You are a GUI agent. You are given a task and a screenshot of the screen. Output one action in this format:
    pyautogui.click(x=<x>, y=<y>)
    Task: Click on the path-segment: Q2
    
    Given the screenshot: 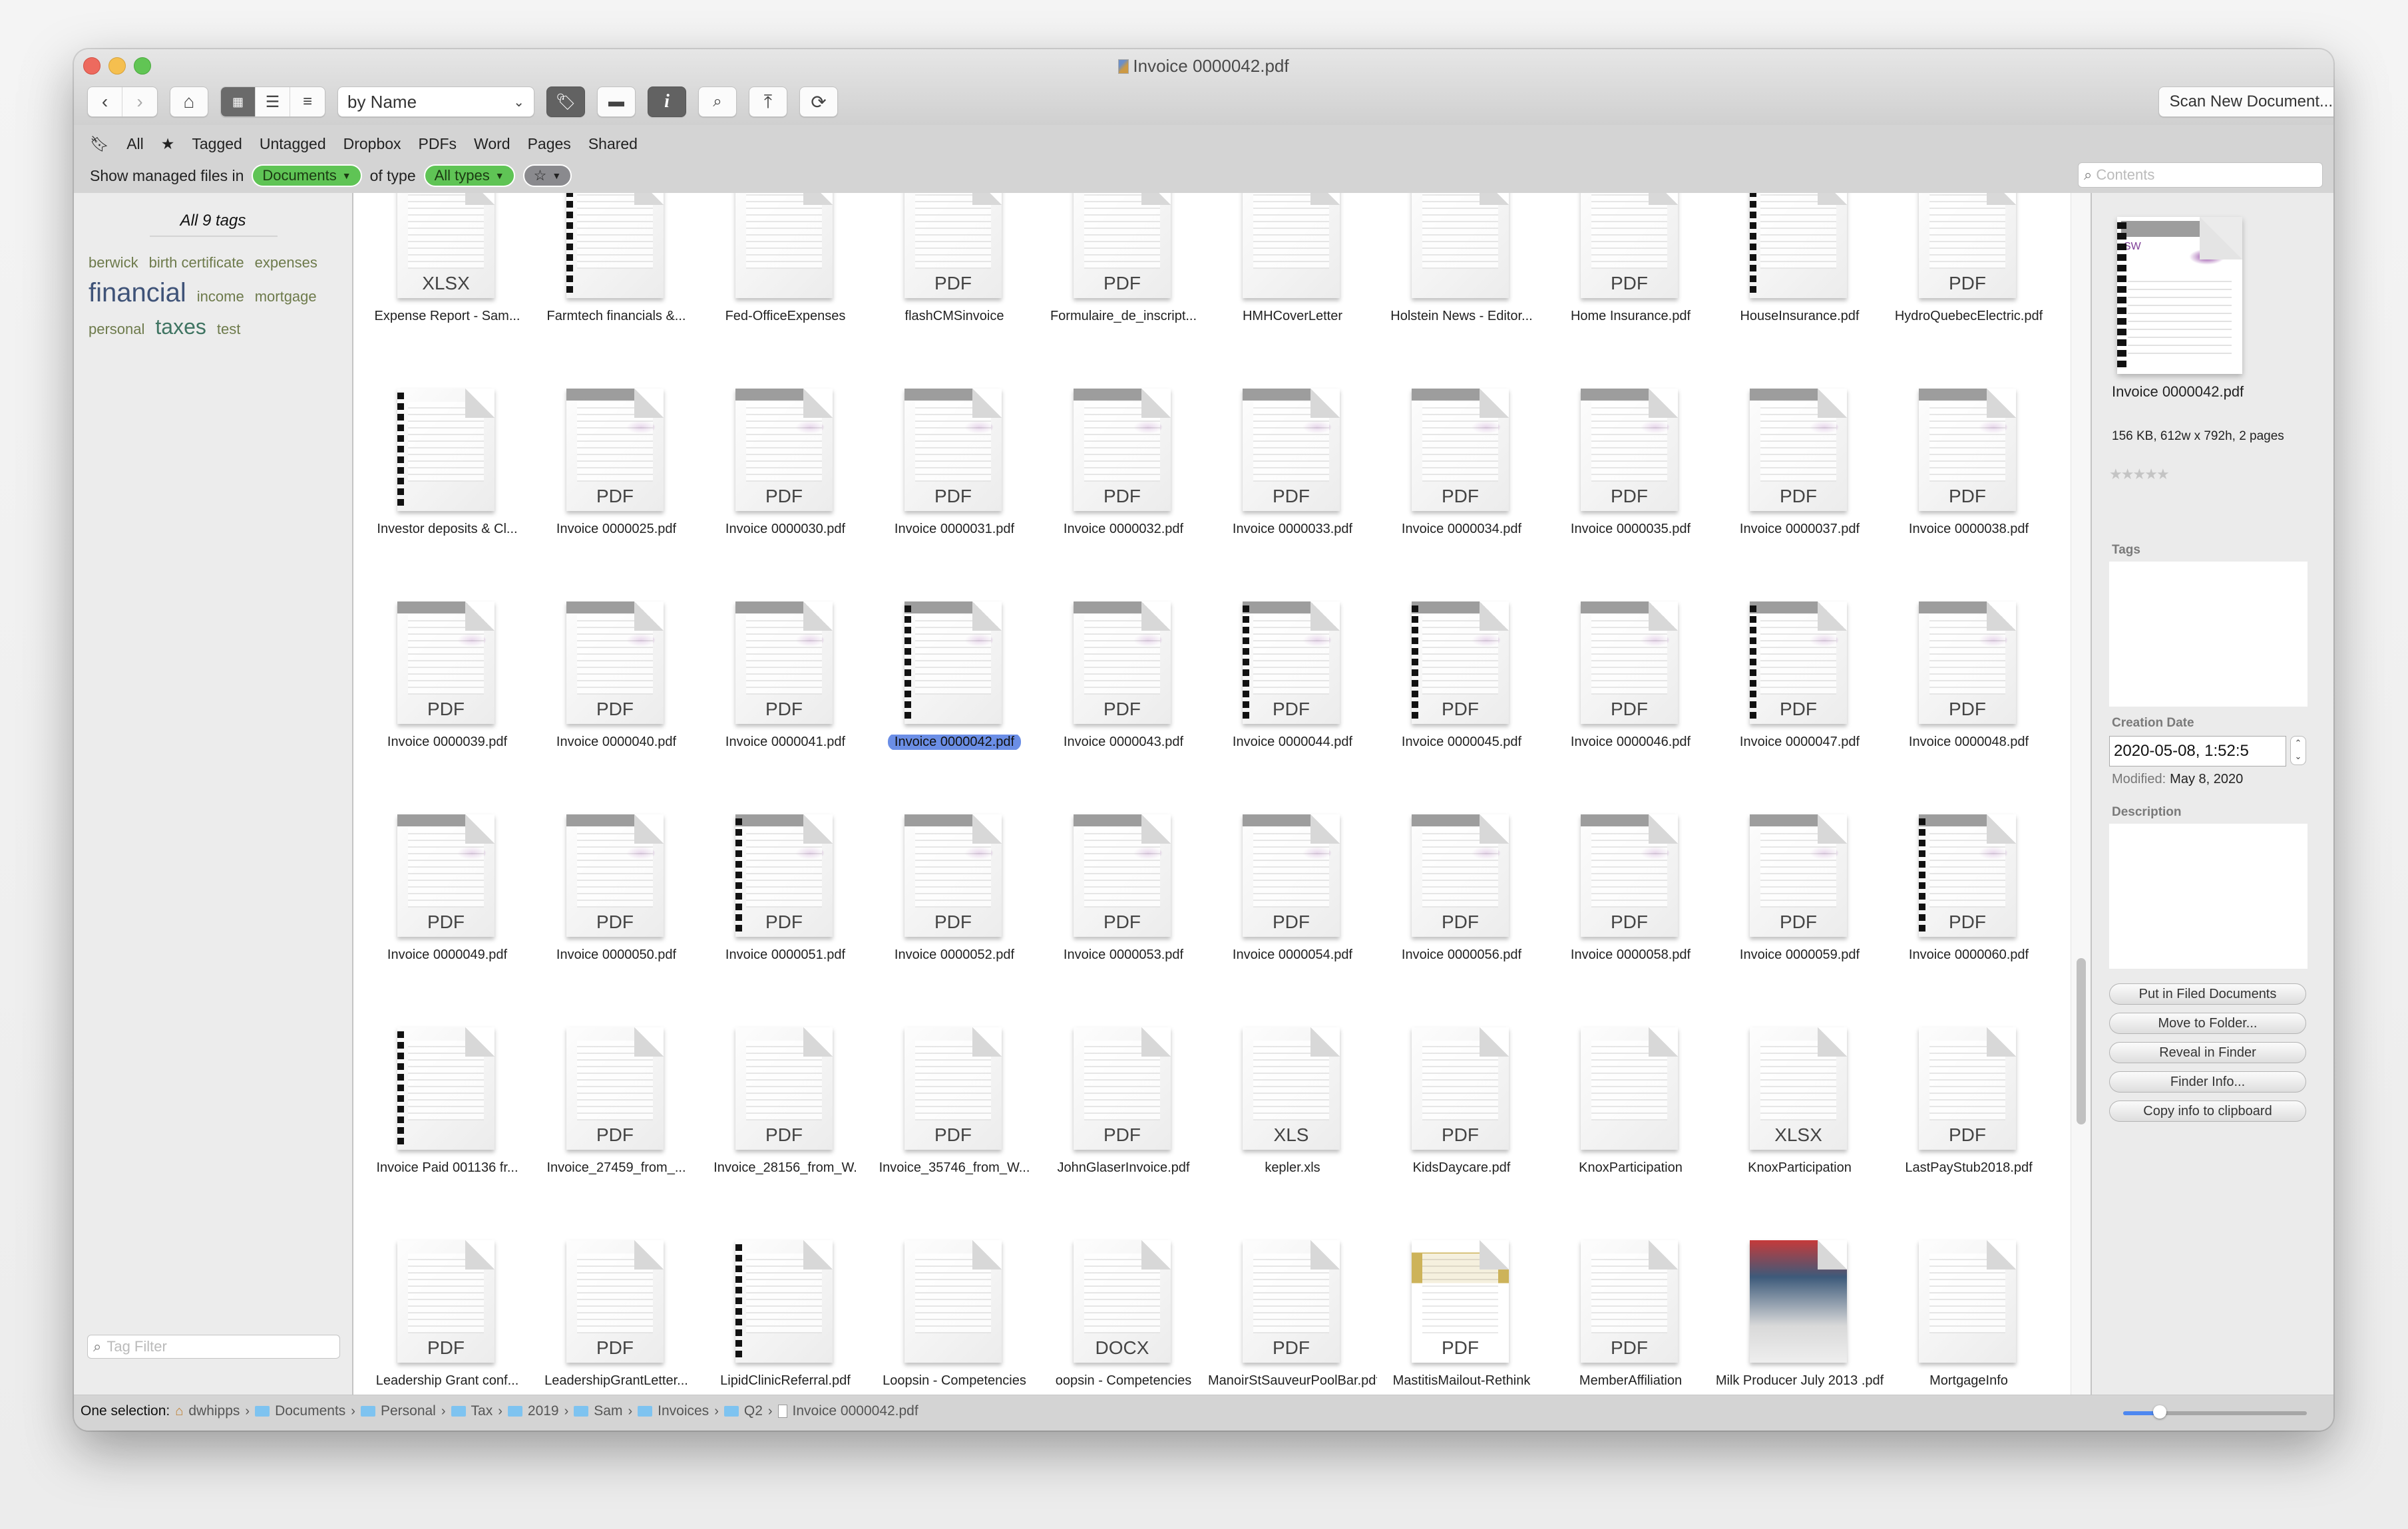 What is the action you would take?
    pyautogui.click(x=754, y=1411)
    